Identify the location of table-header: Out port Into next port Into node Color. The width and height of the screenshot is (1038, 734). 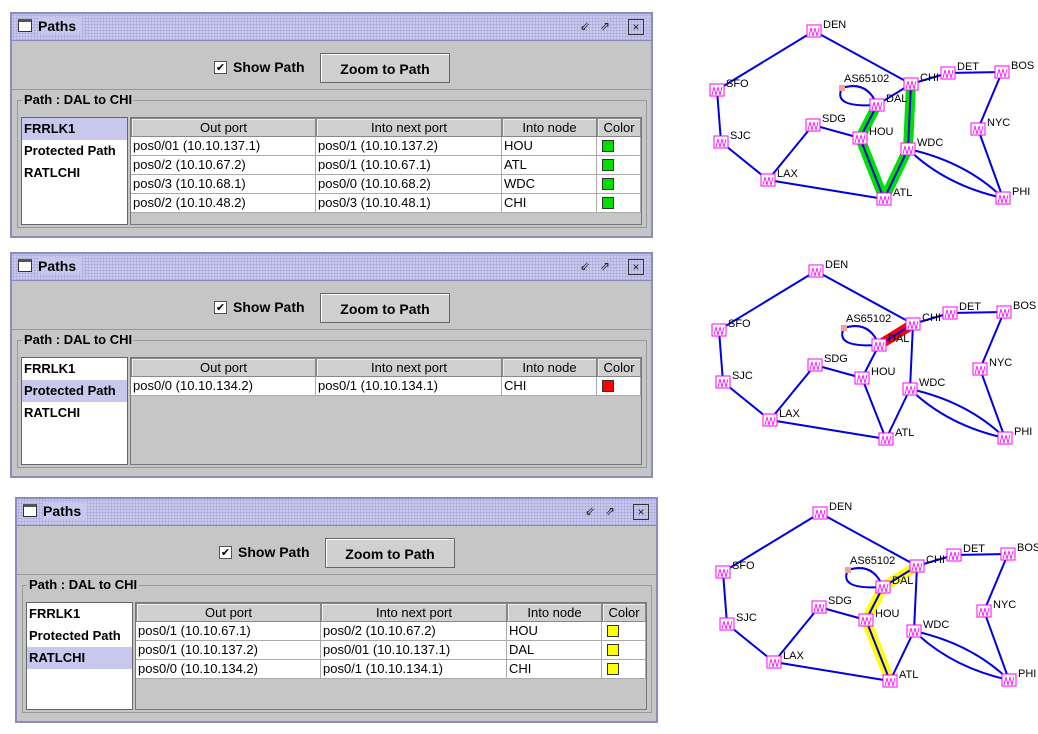
(391, 612).